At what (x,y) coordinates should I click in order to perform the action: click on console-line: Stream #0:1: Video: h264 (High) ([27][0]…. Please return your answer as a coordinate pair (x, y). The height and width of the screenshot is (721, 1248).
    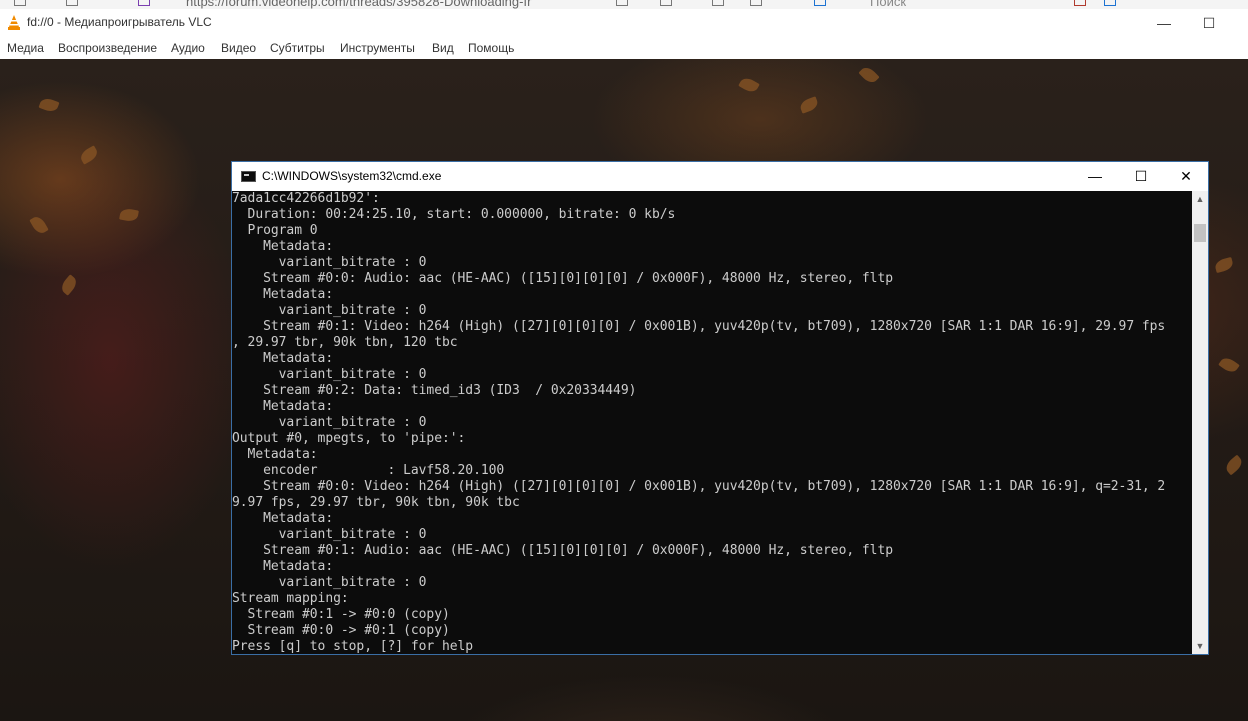
    Looking at the image, I should click on (699, 326).